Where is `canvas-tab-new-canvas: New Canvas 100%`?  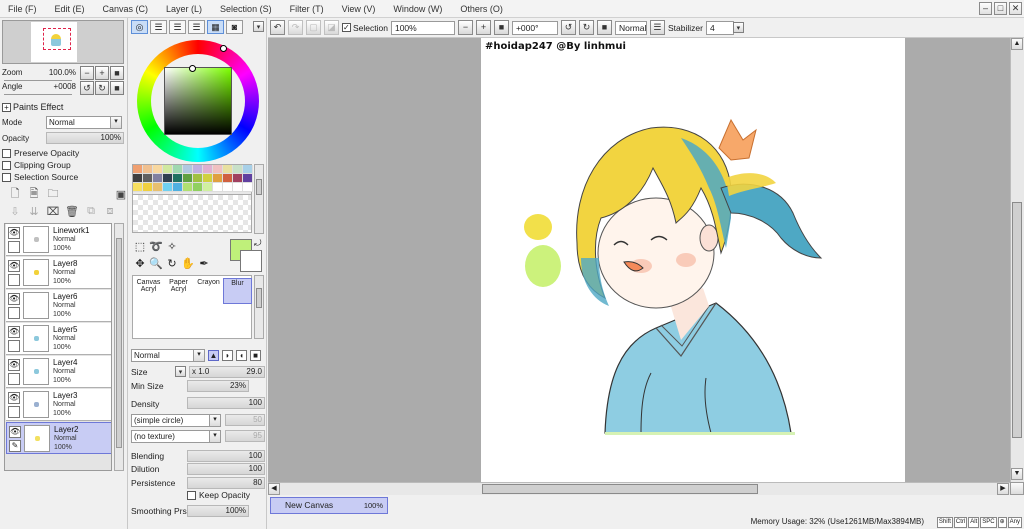 canvas-tab-new-canvas: New Canvas 100% is located at coordinates (329, 505).